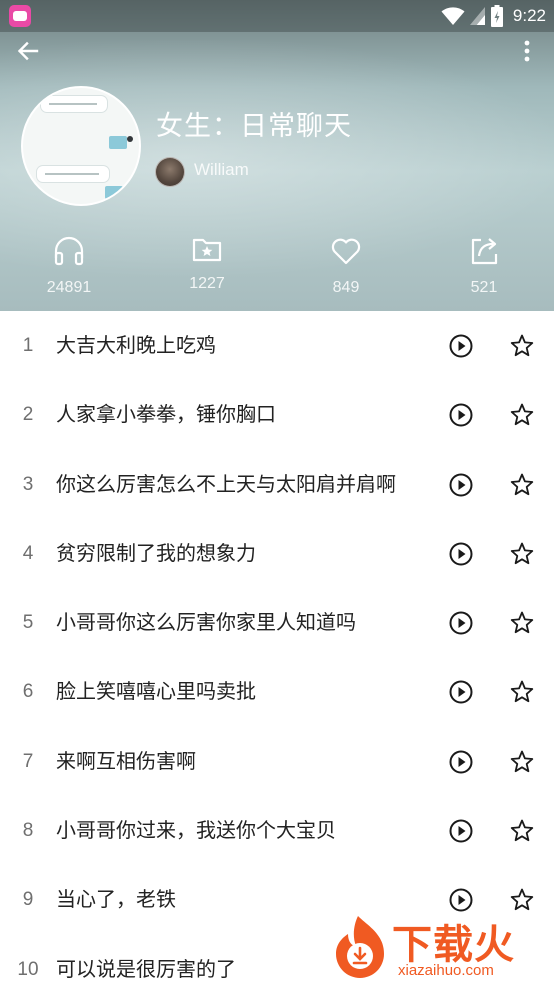  I want to click on track-row: 5 小哥哥你这么厉害你家里人知道吗, so click(277, 622).